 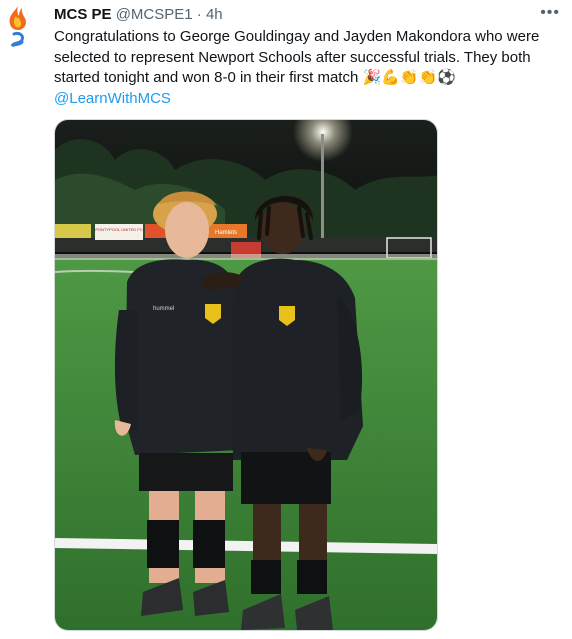 What do you see at coordinates (226, 233) in the screenshot?
I see `banner-text: Hamlets` at bounding box center [226, 233].